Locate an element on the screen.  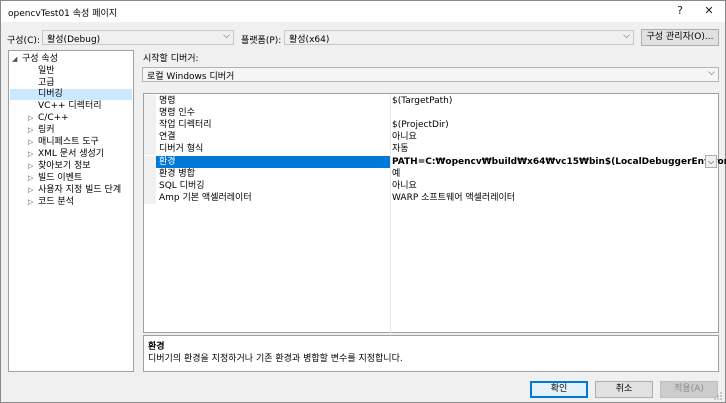
property-row: 작업 디렉터리 $(ProjectDir) is located at coordinates (431, 125).